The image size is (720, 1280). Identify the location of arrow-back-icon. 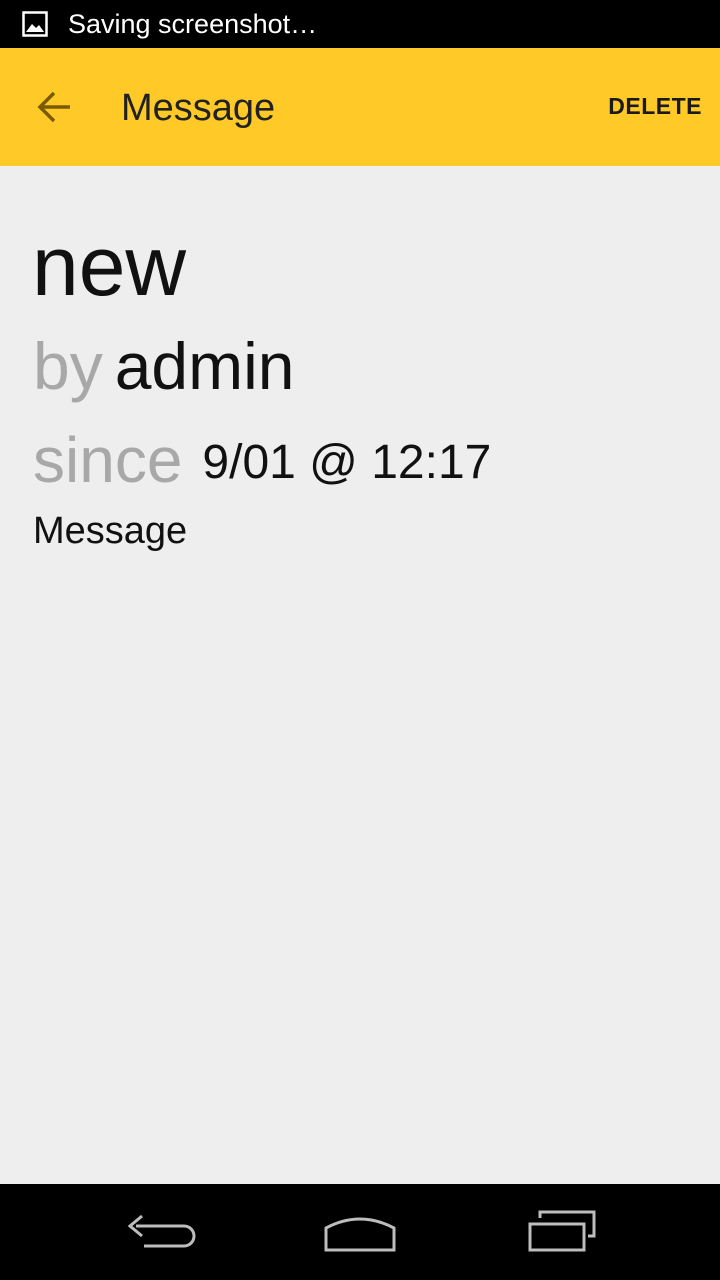
(53, 107).